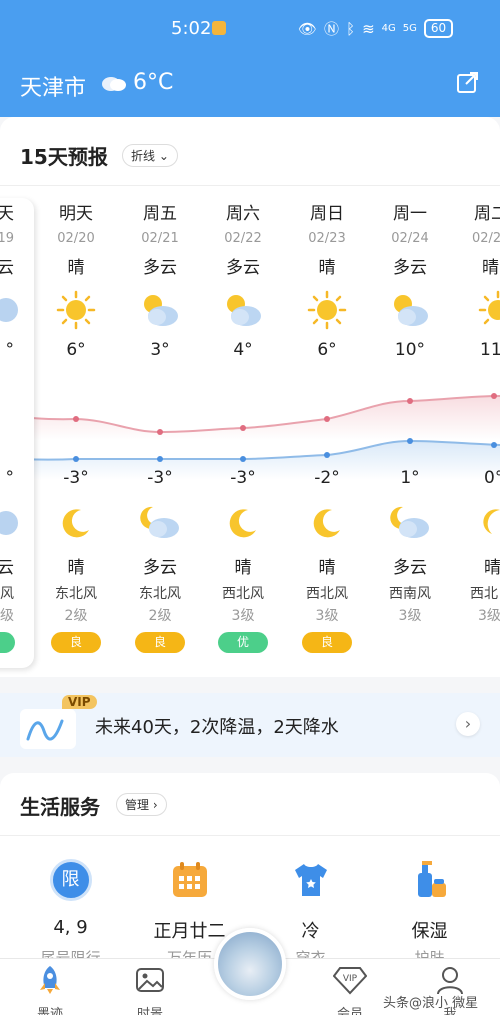 This screenshot has width=500, height=1015. Describe the element at coordinates (243, 642) in the screenshot. I see `aqi-badge: 优` at that location.